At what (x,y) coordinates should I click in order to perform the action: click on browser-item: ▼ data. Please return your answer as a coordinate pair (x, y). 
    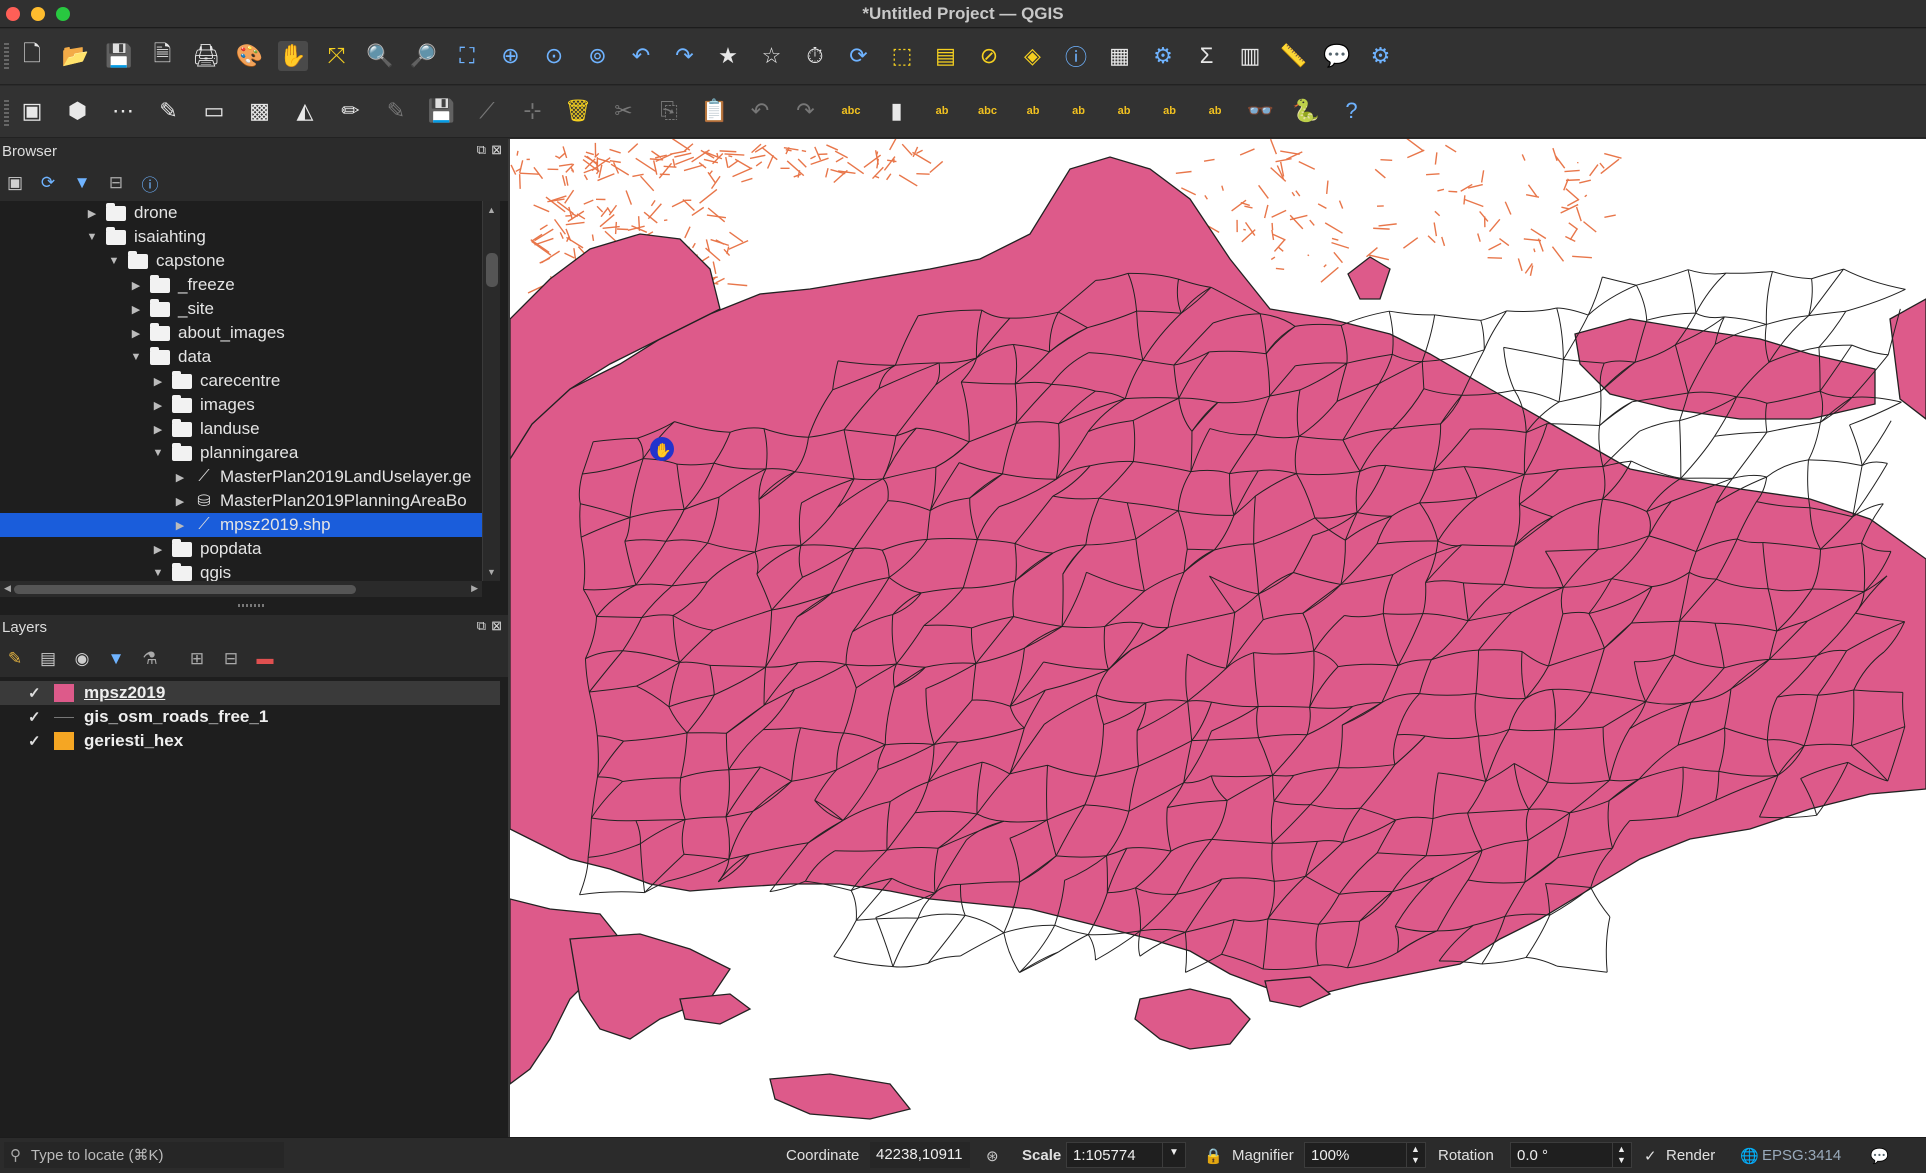
    Looking at the image, I should click on (241, 357).